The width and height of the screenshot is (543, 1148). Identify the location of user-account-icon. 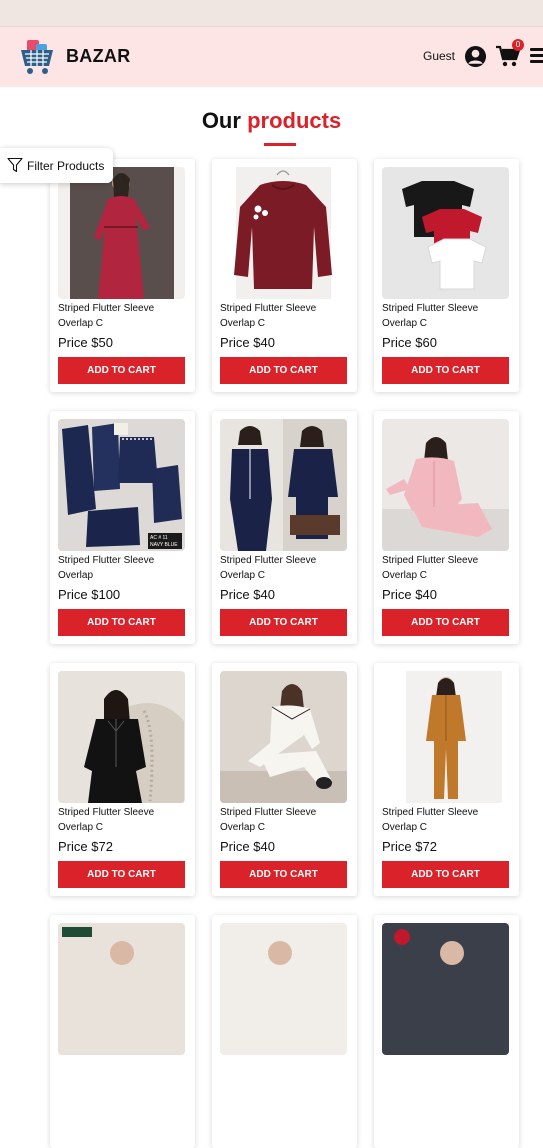
(475, 56).